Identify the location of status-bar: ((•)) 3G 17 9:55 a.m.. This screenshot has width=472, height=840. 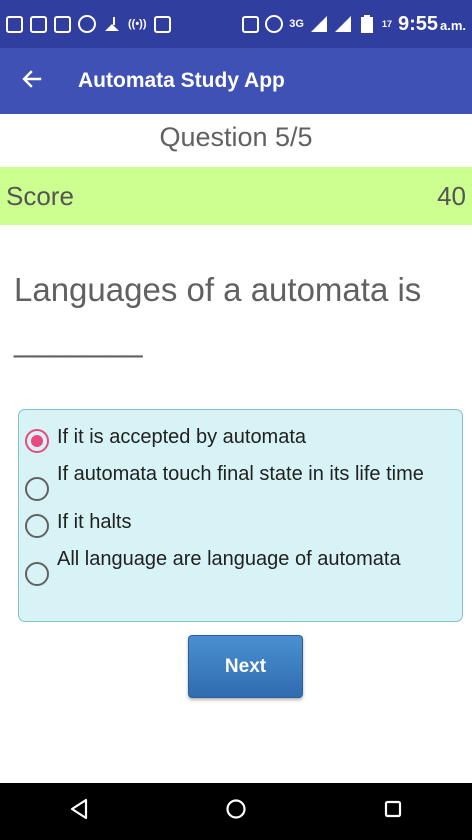
(236, 24).